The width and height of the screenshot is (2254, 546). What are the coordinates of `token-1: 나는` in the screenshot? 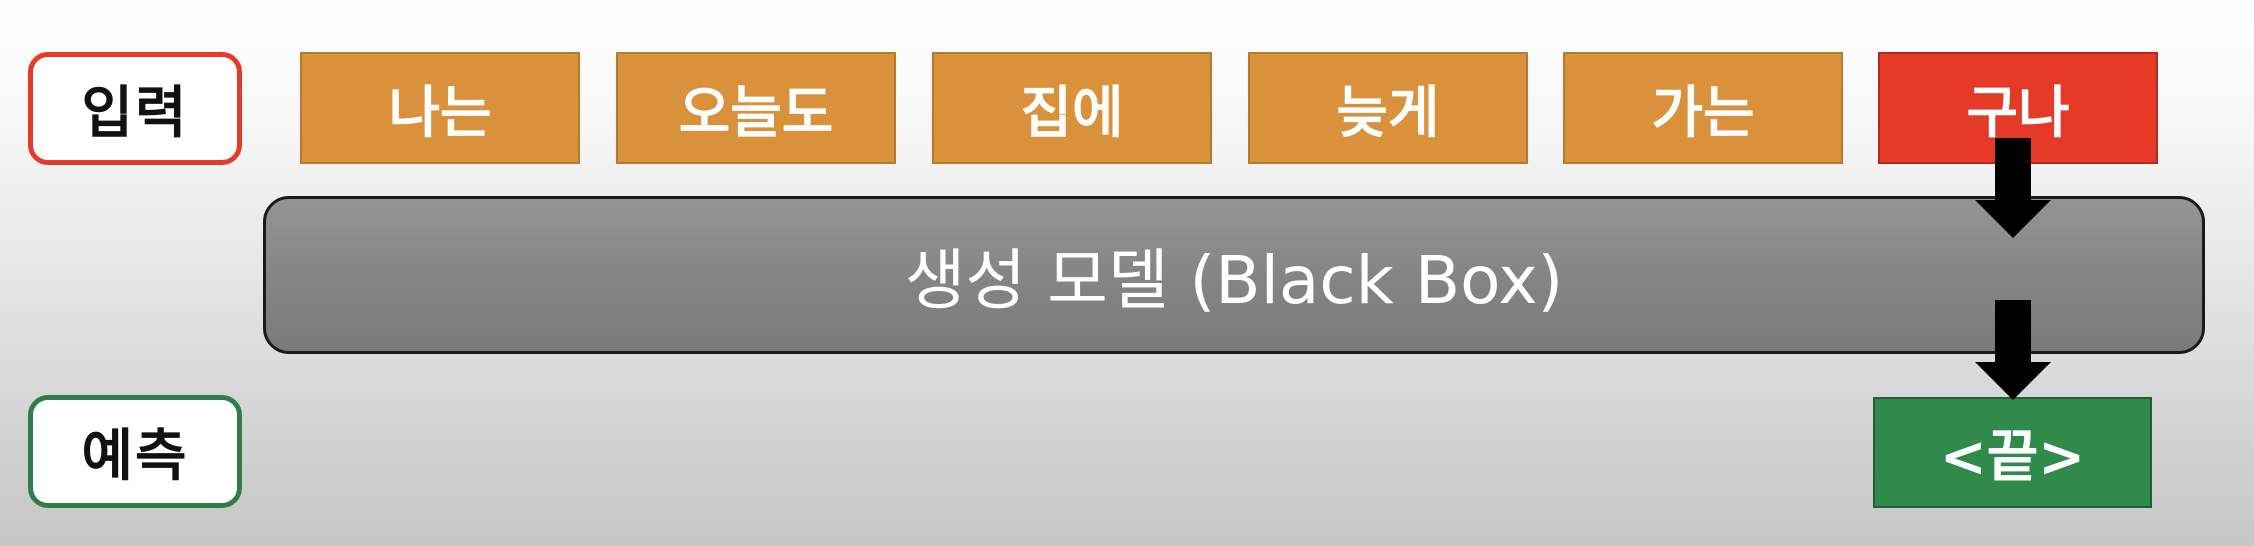 It's located at (440, 108).